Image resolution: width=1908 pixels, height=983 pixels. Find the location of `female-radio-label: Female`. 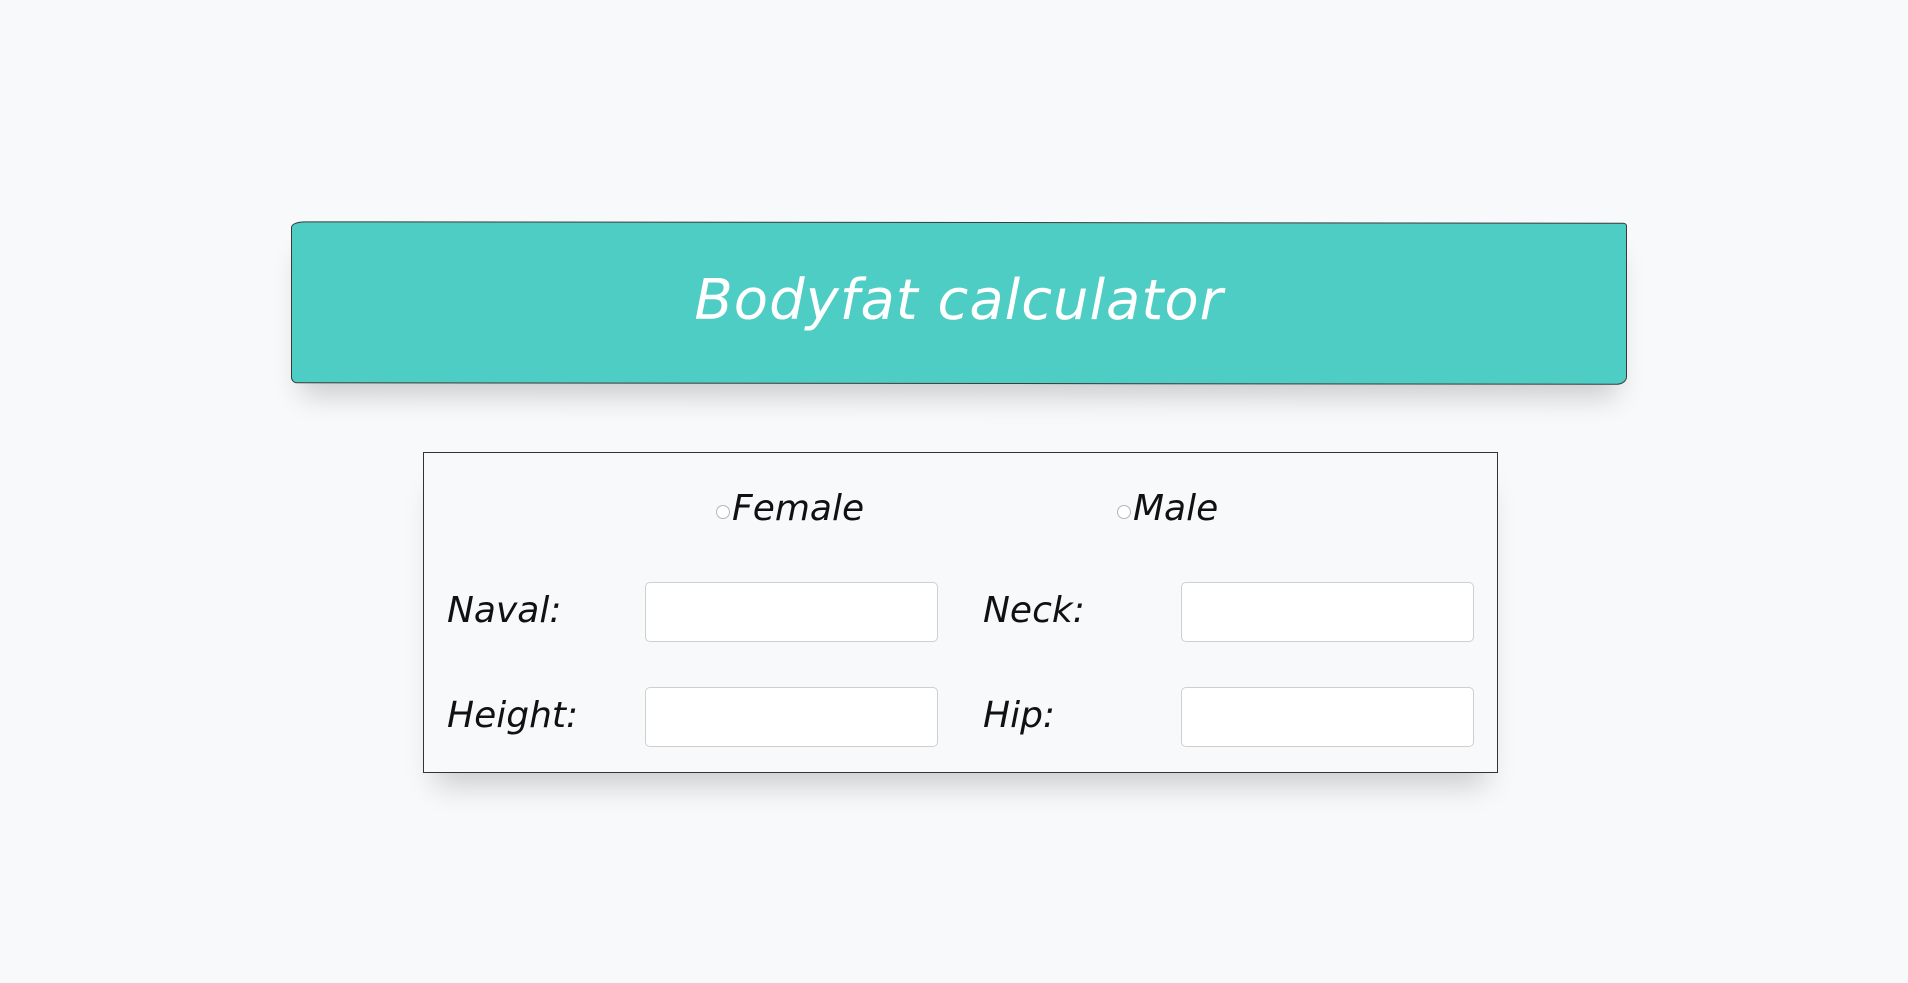

female-radio-label: Female is located at coordinates (798, 509).